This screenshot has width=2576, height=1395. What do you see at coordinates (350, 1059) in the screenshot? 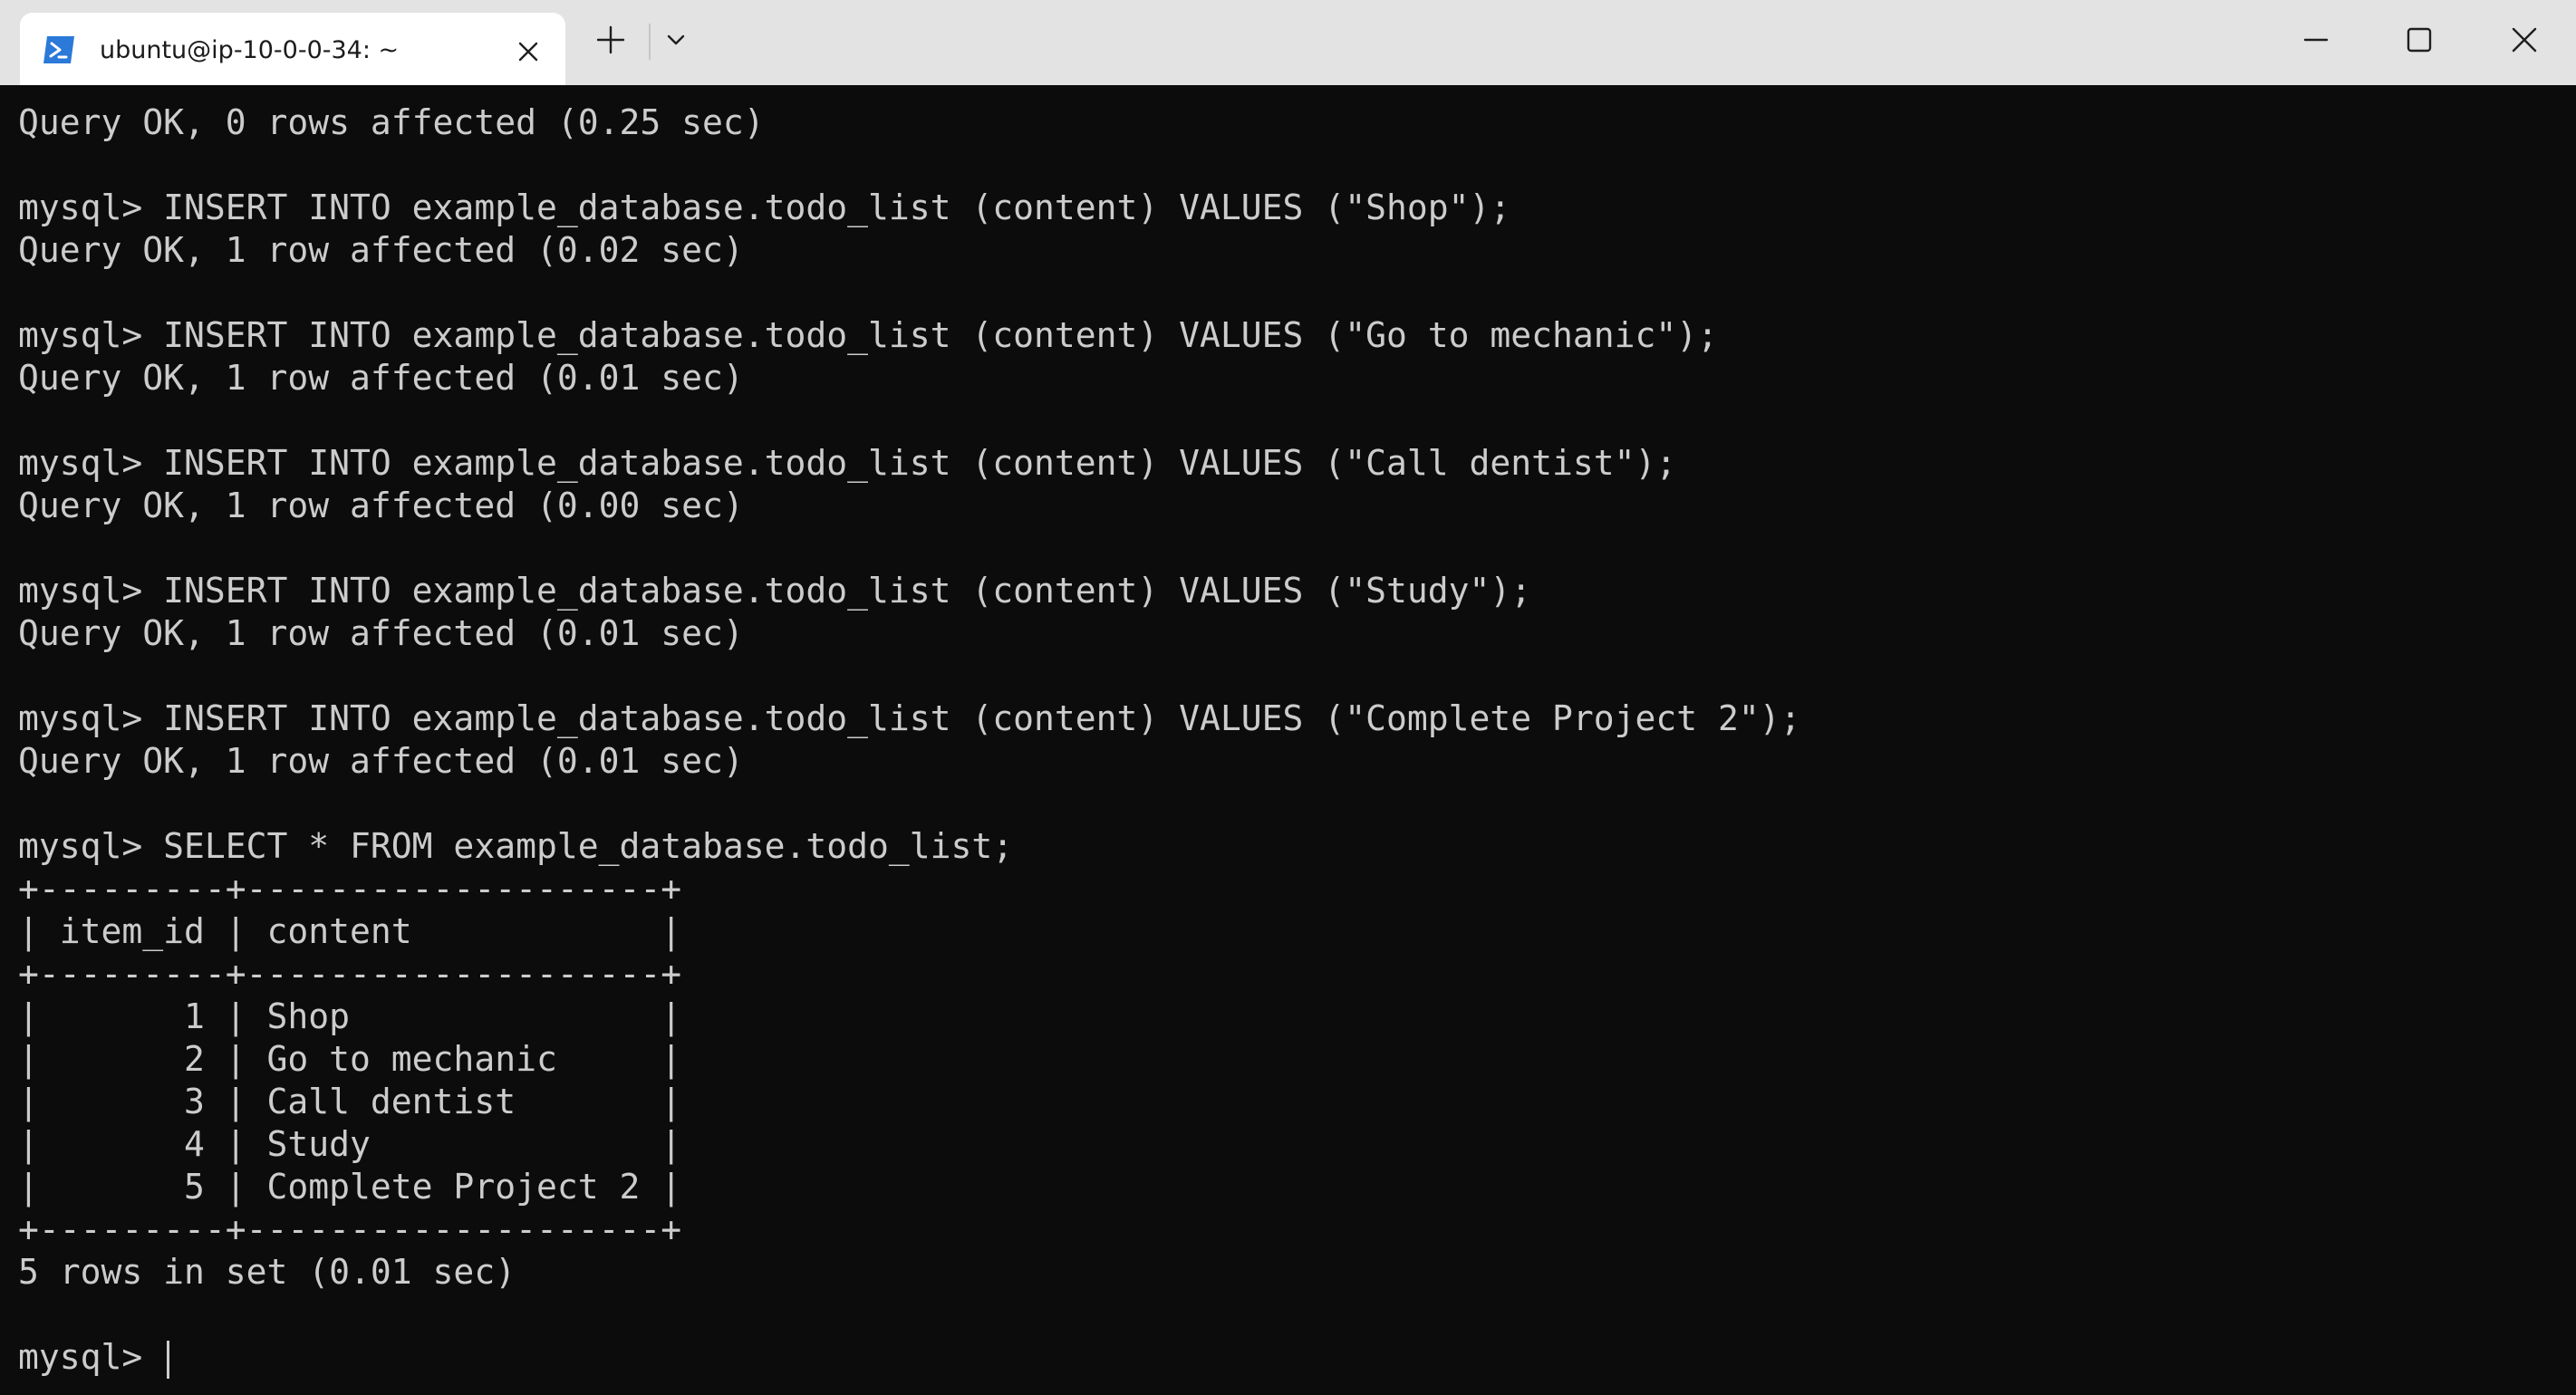
I see `table-row: | 2 | Go to mechanic |` at bounding box center [350, 1059].